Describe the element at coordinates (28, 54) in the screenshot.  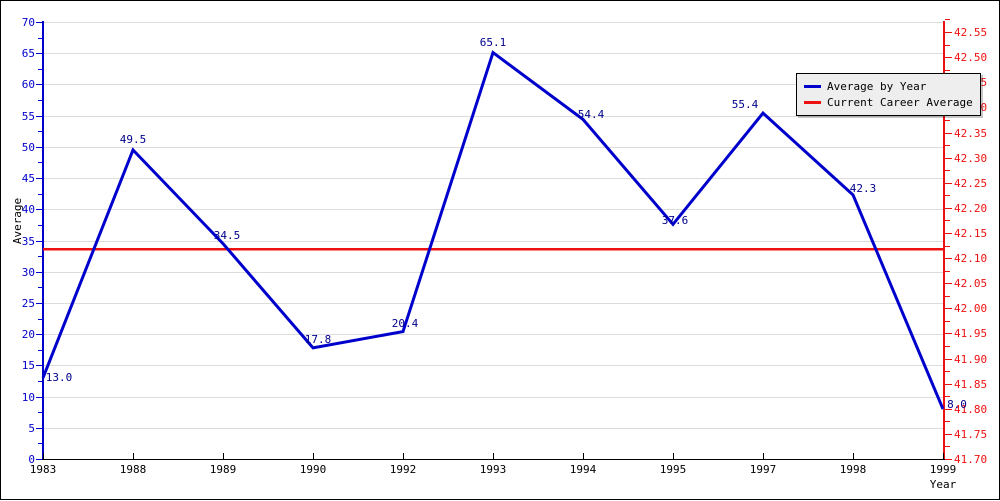
I see `left-axis-tick-label: 65` at that location.